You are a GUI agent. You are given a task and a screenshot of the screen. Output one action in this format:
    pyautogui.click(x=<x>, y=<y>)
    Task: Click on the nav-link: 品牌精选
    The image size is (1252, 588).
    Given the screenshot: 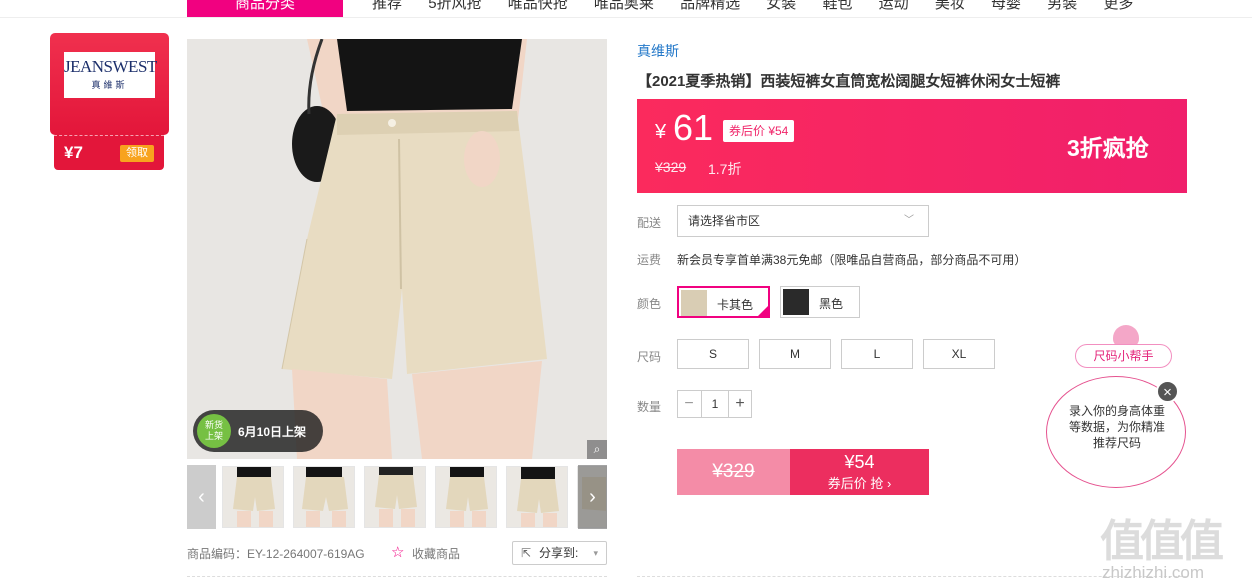 What is the action you would take?
    pyautogui.click(x=710, y=6)
    